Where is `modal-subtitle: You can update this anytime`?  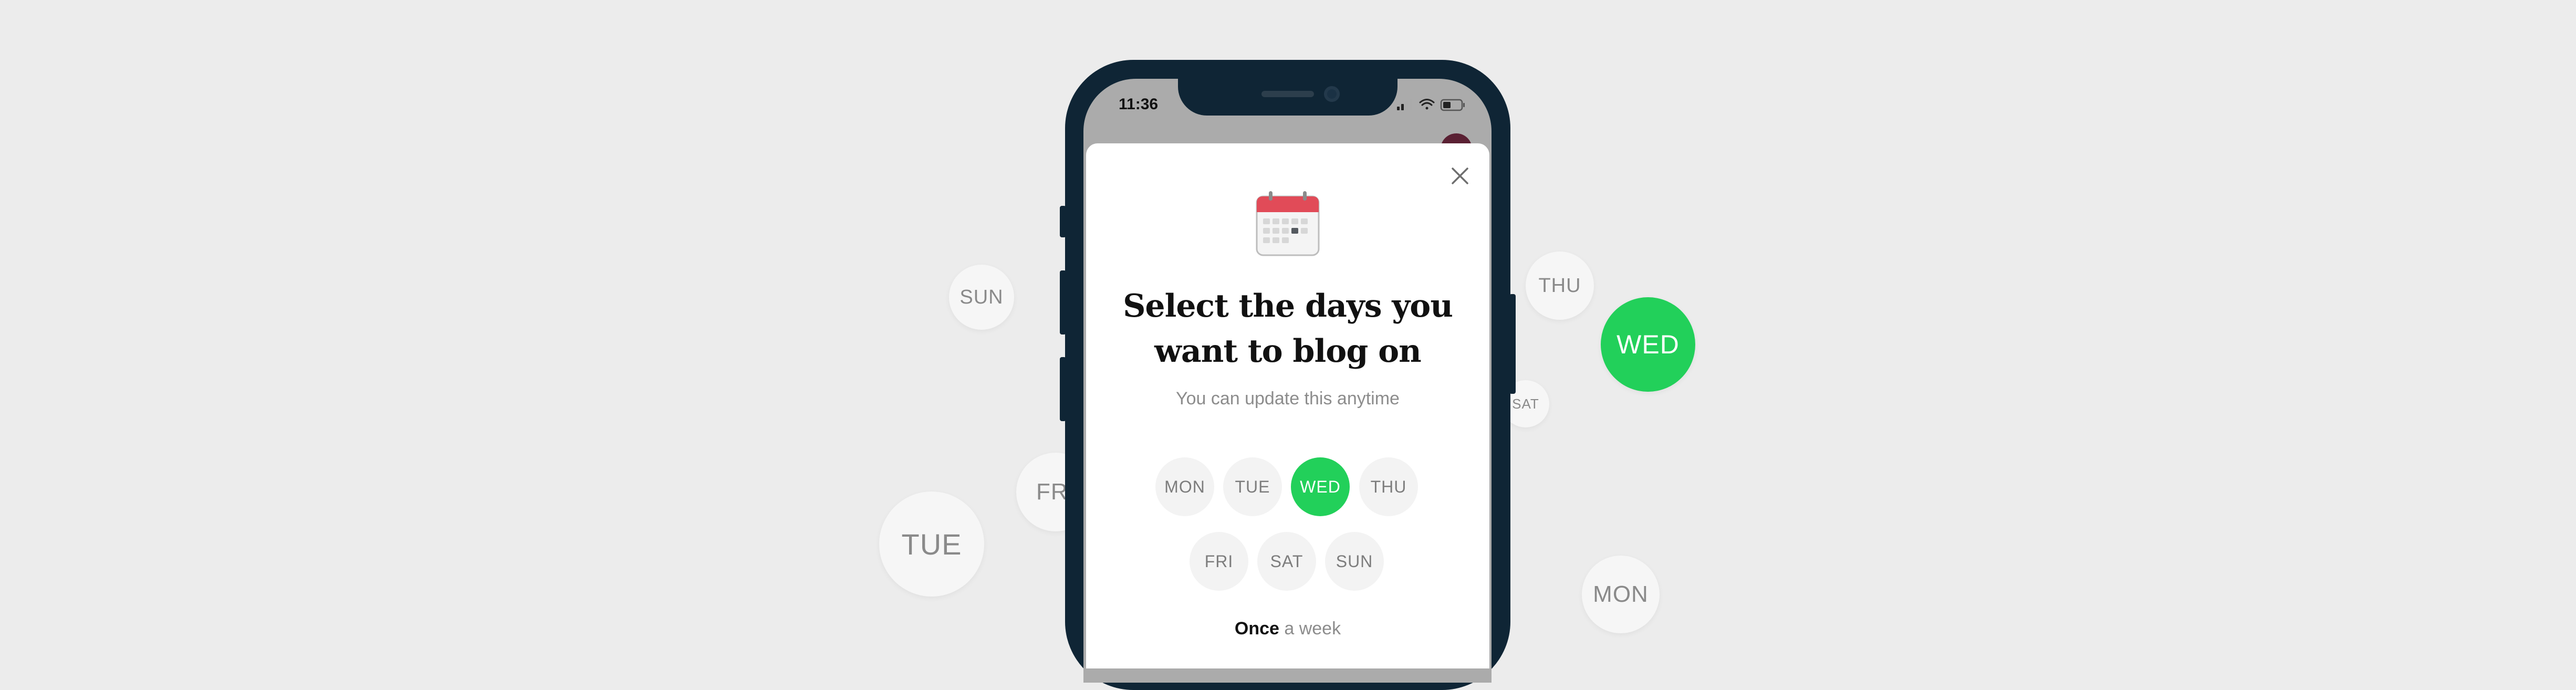
modal-subtitle: You can update this anytime is located at coordinates (1288, 399).